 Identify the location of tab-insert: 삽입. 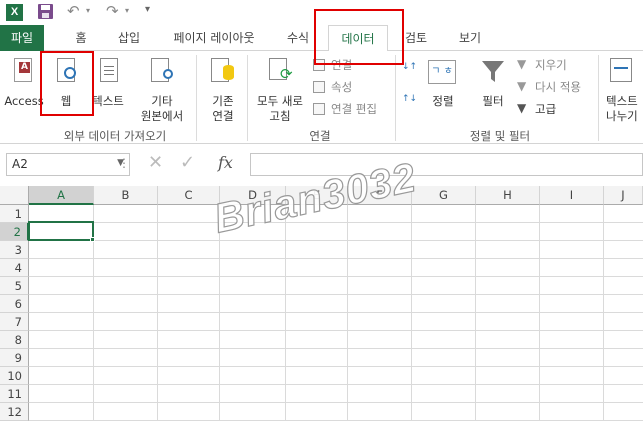
(129, 38).